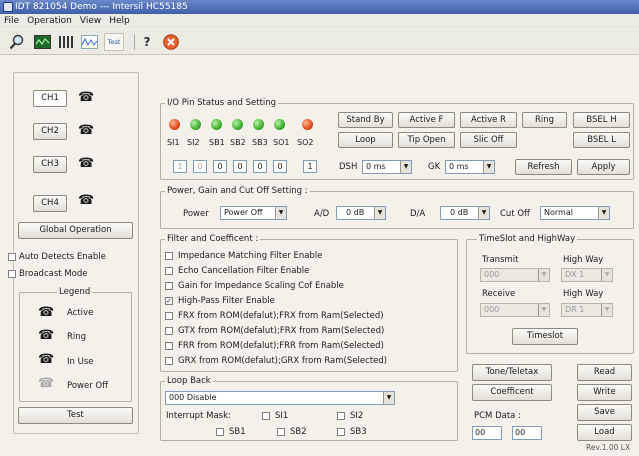 This screenshot has height=456, width=639. I want to click on broadcast-mode-checkbox, so click(12, 274).